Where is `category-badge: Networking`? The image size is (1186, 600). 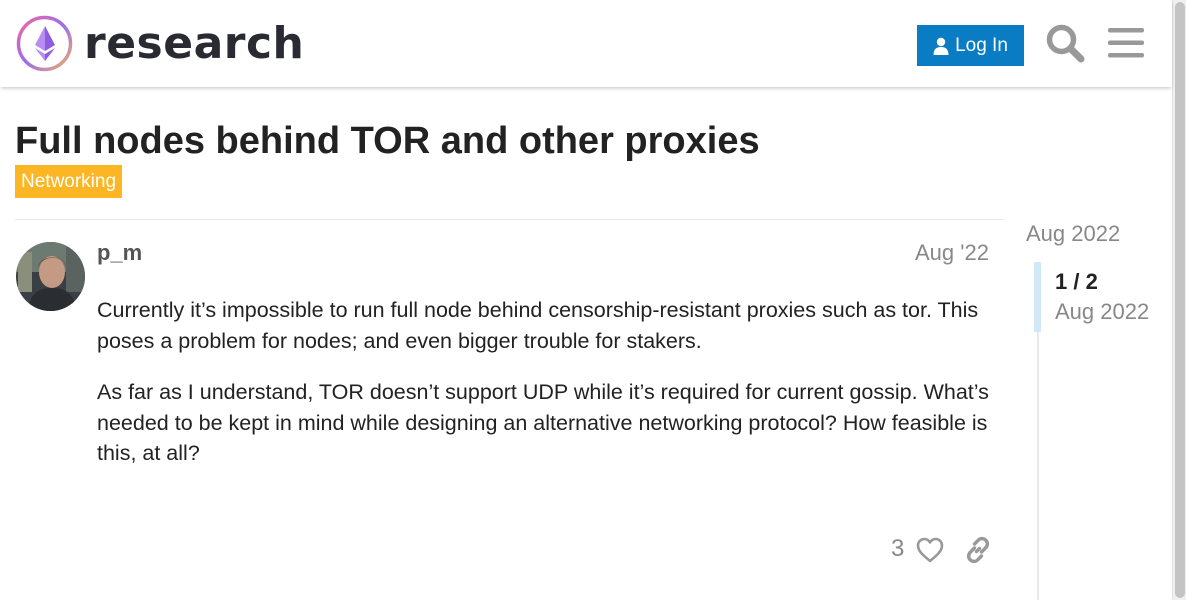
category-badge: Networking is located at coordinates (69, 181).